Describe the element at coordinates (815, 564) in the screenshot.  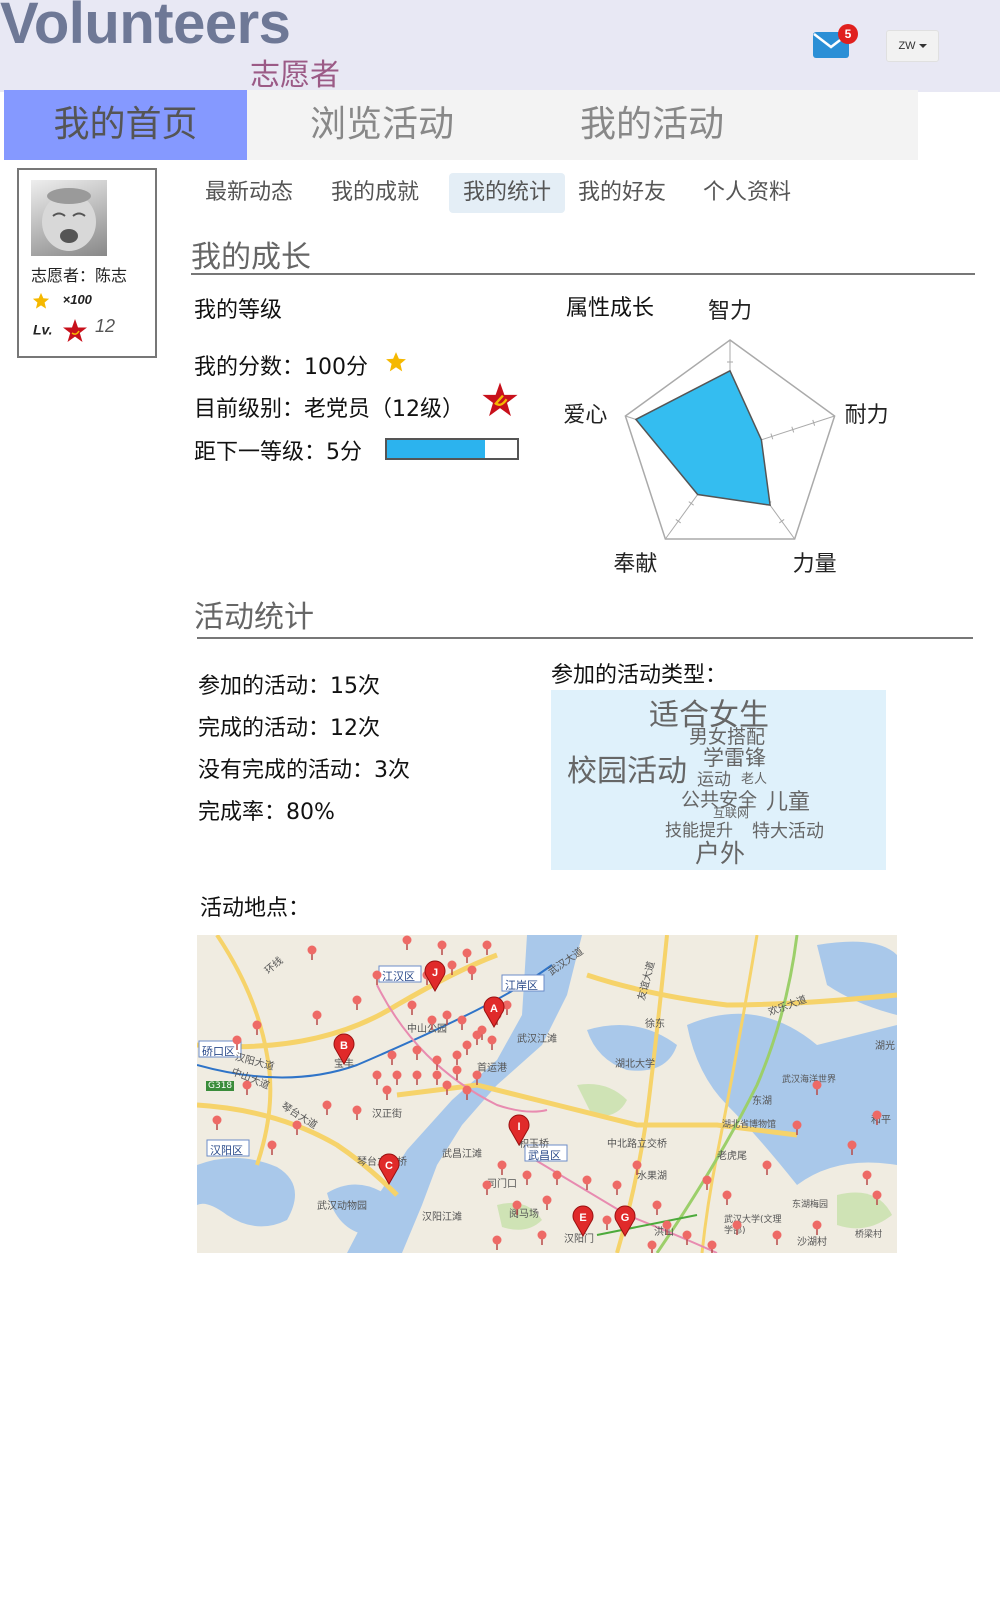
I see `radar-axis-label: 力量` at that location.